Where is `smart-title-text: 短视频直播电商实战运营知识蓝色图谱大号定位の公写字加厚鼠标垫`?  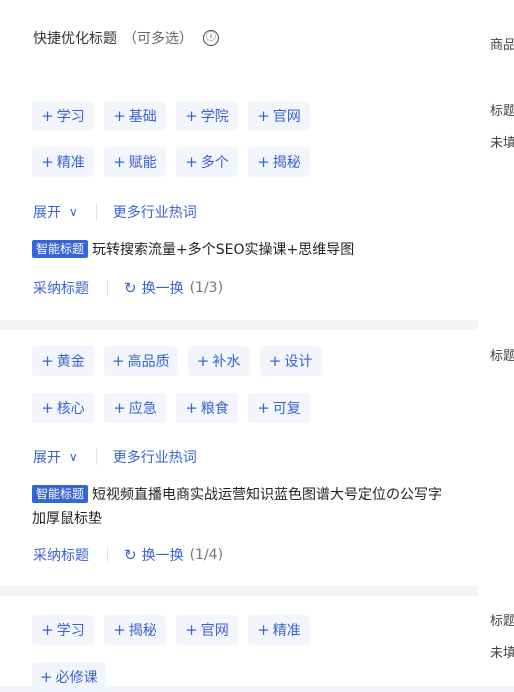
smart-title-text: 短视频直播电商实战运营知识蓝色图谱大号定位の公写字加厚鼠标垫 is located at coordinates (237, 507).